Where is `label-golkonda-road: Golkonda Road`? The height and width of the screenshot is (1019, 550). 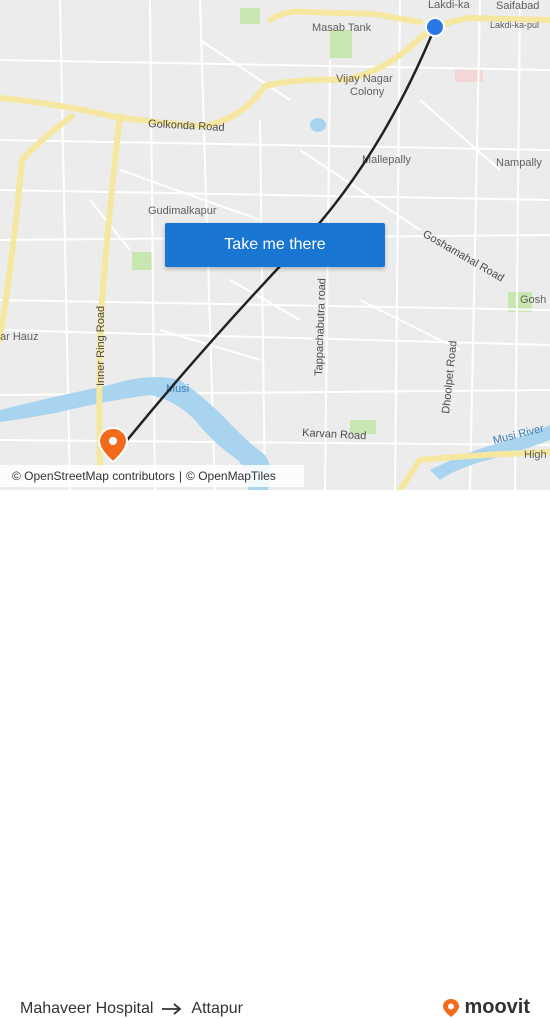 label-golkonda-road: Golkonda Road is located at coordinates (186, 126).